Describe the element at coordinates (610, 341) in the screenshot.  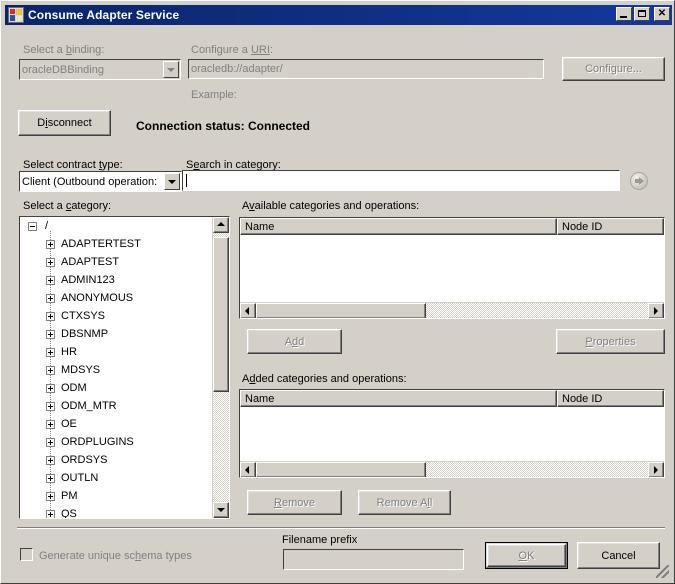
I see `properties-button: Properties` at that location.